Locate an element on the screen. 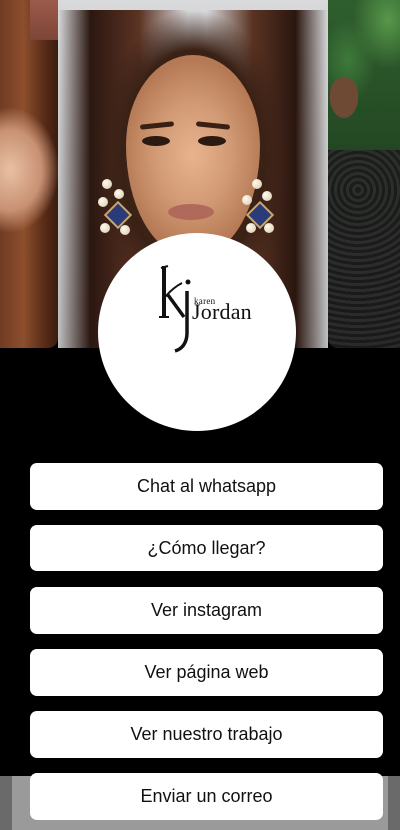 This screenshot has width=400, height=830. instagram-button: Ver instagram is located at coordinates (206, 610).